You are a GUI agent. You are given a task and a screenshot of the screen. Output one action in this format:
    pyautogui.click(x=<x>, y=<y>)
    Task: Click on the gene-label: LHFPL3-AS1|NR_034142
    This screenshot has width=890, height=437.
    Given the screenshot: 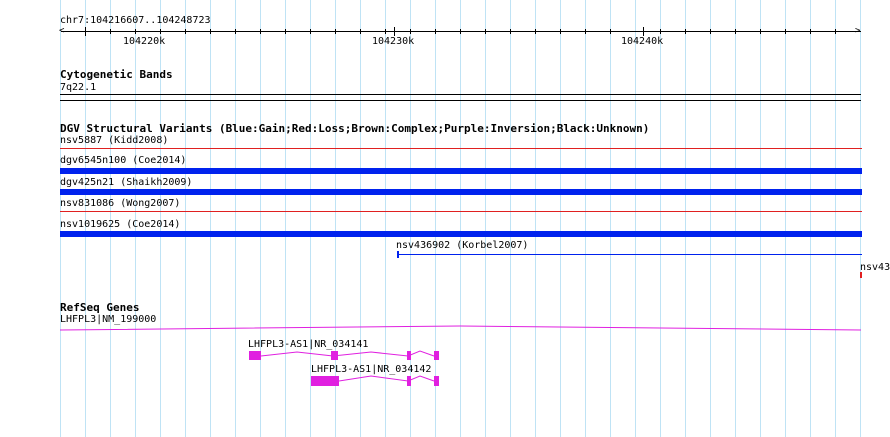 What is the action you would take?
    pyautogui.click(x=371, y=370)
    